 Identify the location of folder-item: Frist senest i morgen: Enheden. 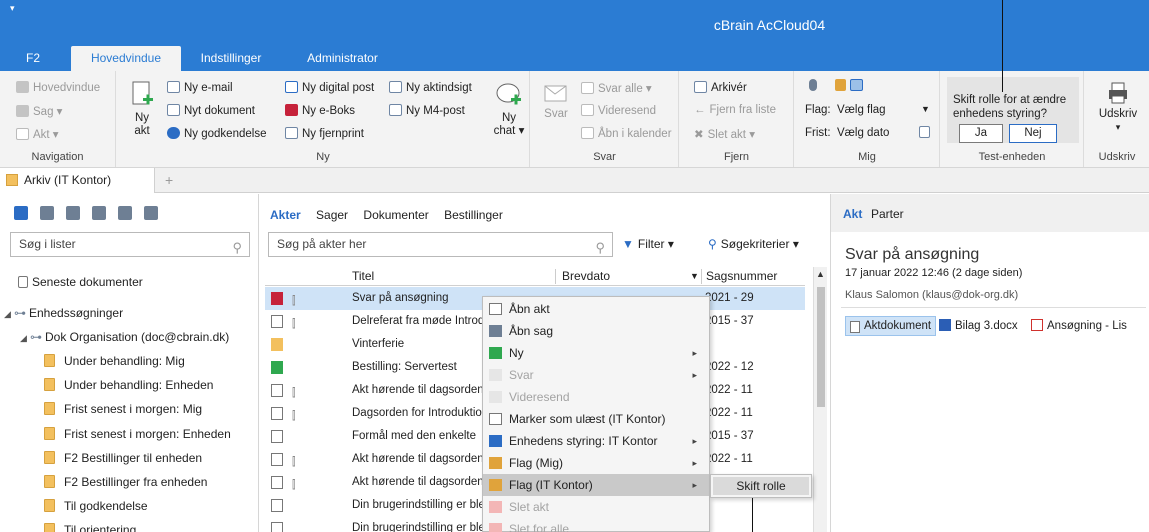
(137, 434).